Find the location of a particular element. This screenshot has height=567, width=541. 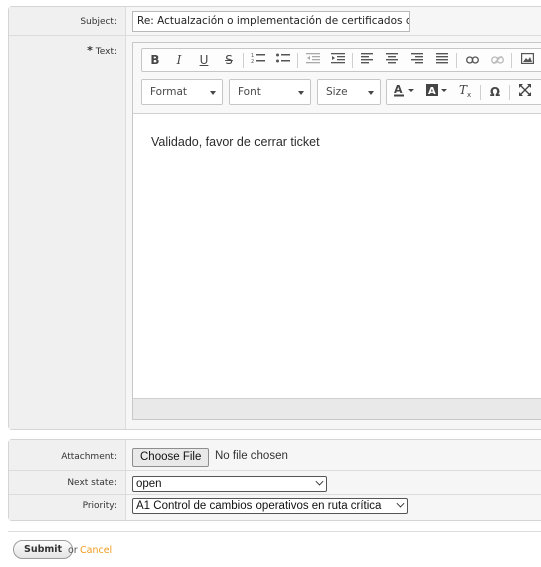

next-state-row: Next state: open is located at coordinates (275, 482).